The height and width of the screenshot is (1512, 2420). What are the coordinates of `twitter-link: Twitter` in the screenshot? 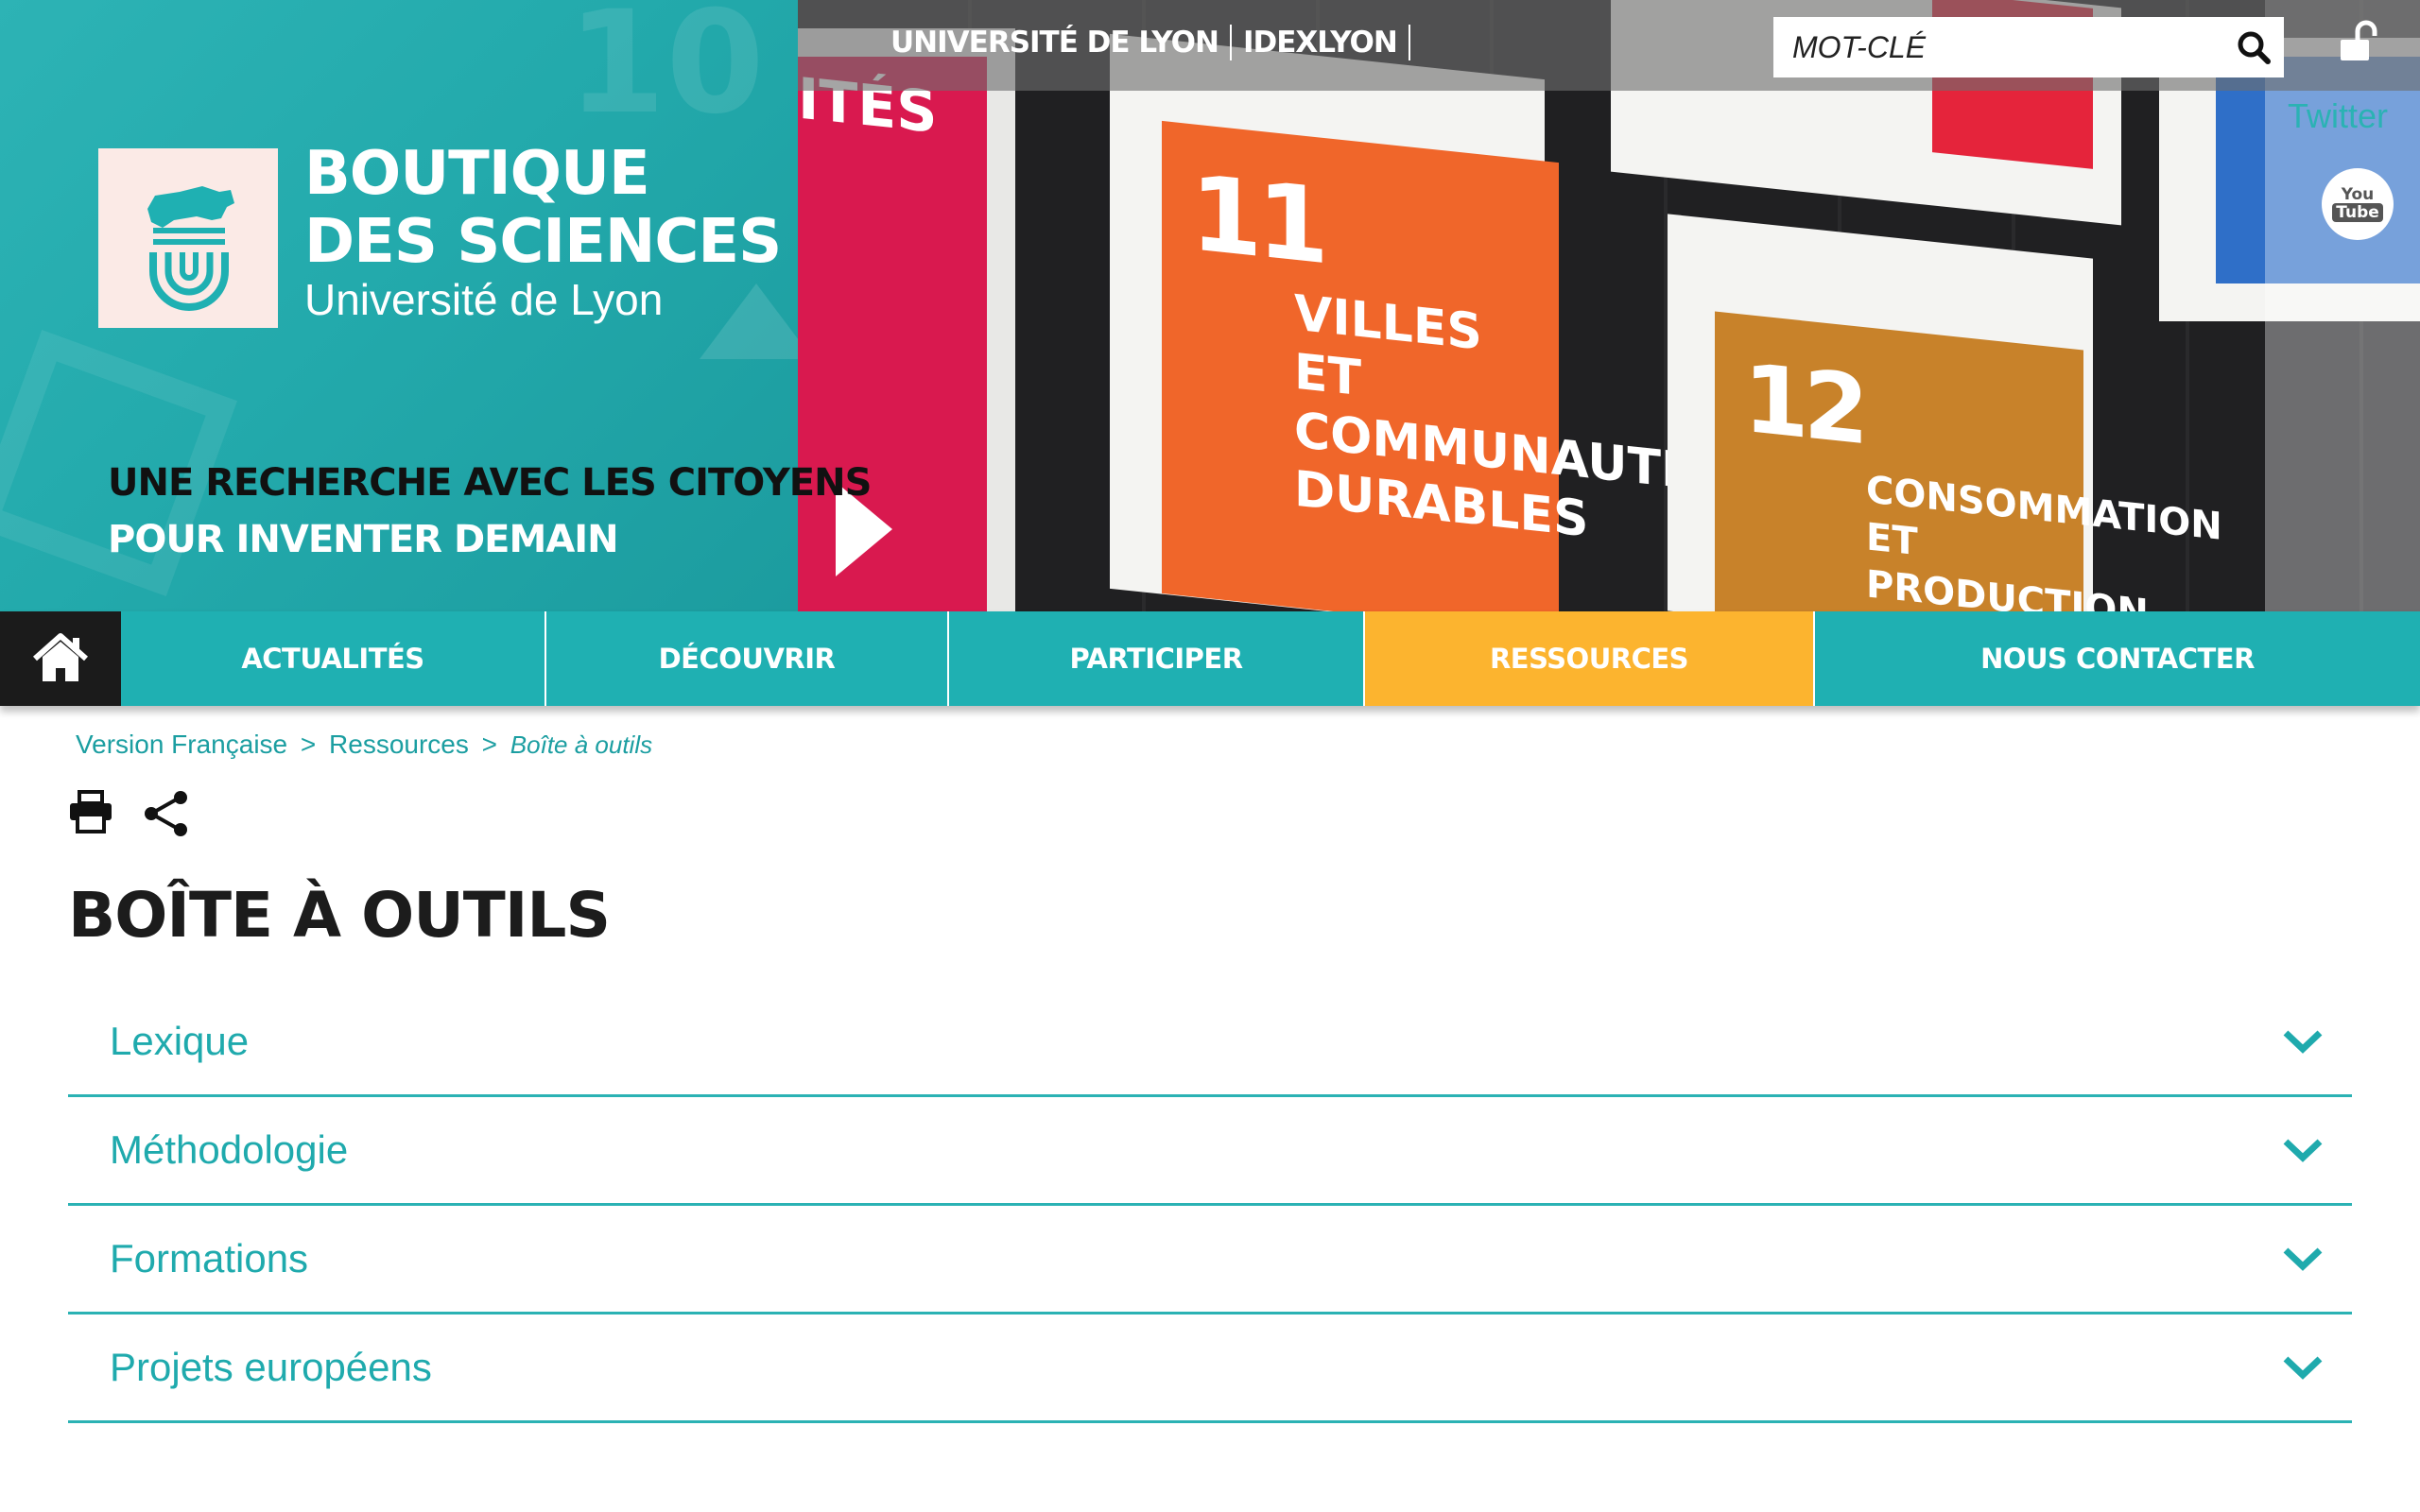 It's located at (2338, 116).